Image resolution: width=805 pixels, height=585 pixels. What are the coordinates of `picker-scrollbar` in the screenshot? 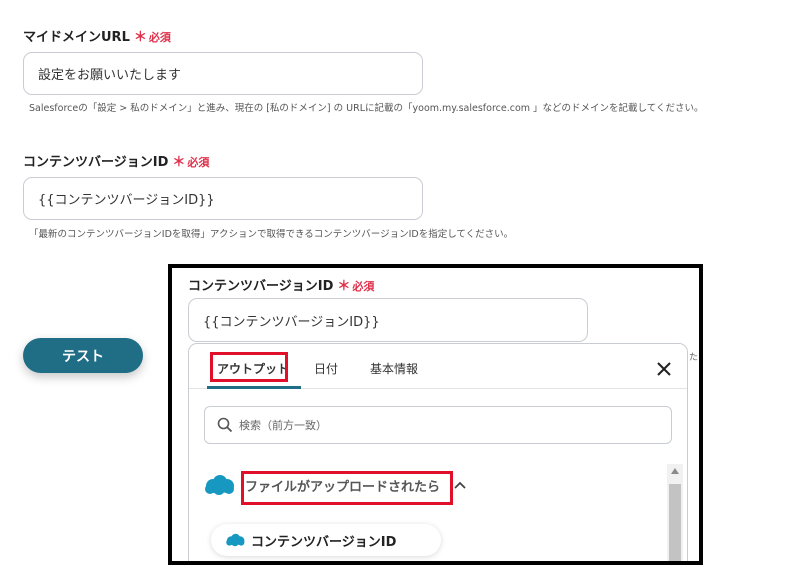 It's located at (675, 512).